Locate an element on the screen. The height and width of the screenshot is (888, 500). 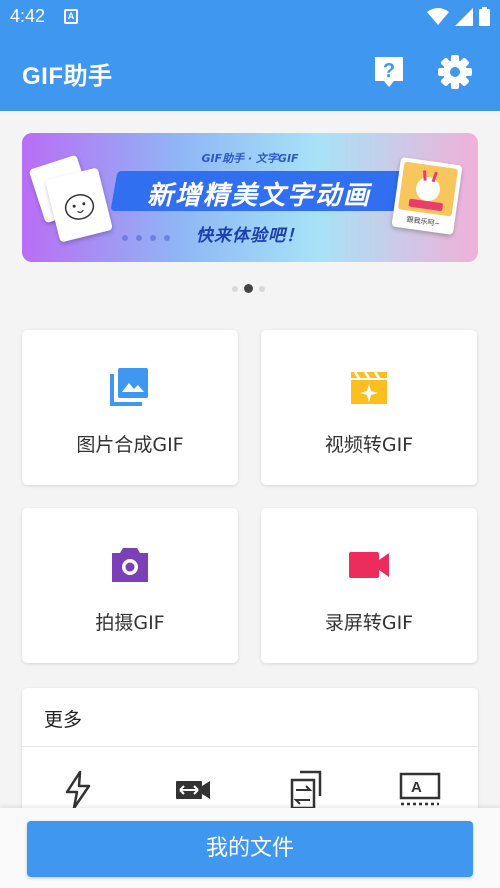
promo-banner: GIF助手 · 文字GIF 新增精美文字动画 快来体验吧！ 跟我乐呵~ is located at coordinates (250, 197).